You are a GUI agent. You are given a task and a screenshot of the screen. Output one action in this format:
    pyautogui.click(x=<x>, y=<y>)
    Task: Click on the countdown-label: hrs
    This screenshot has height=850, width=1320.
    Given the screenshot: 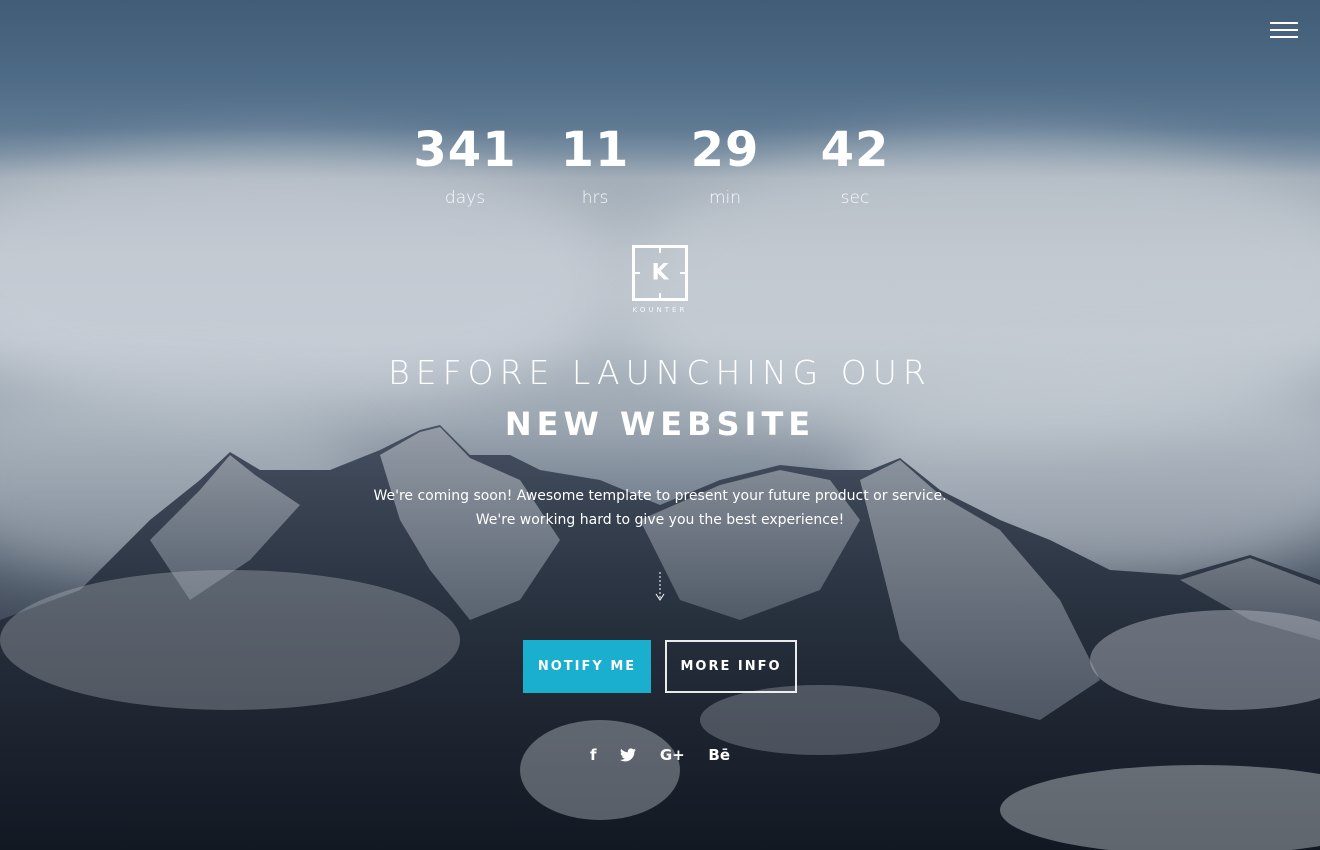 What is the action you would take?
    pyautogui.click(x=595, y=198)
    